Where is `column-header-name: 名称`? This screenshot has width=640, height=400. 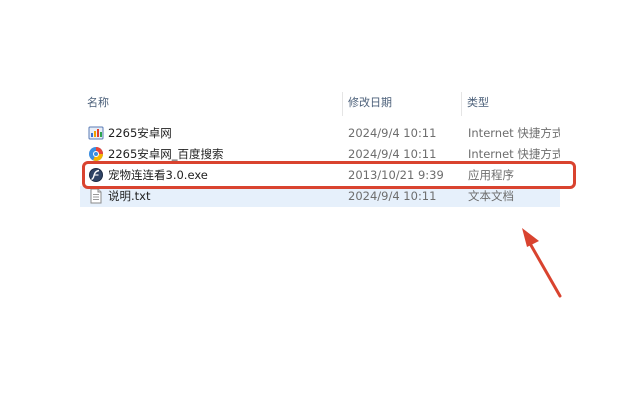
column-header-name: 名称 is located at coordinates (98, 103).